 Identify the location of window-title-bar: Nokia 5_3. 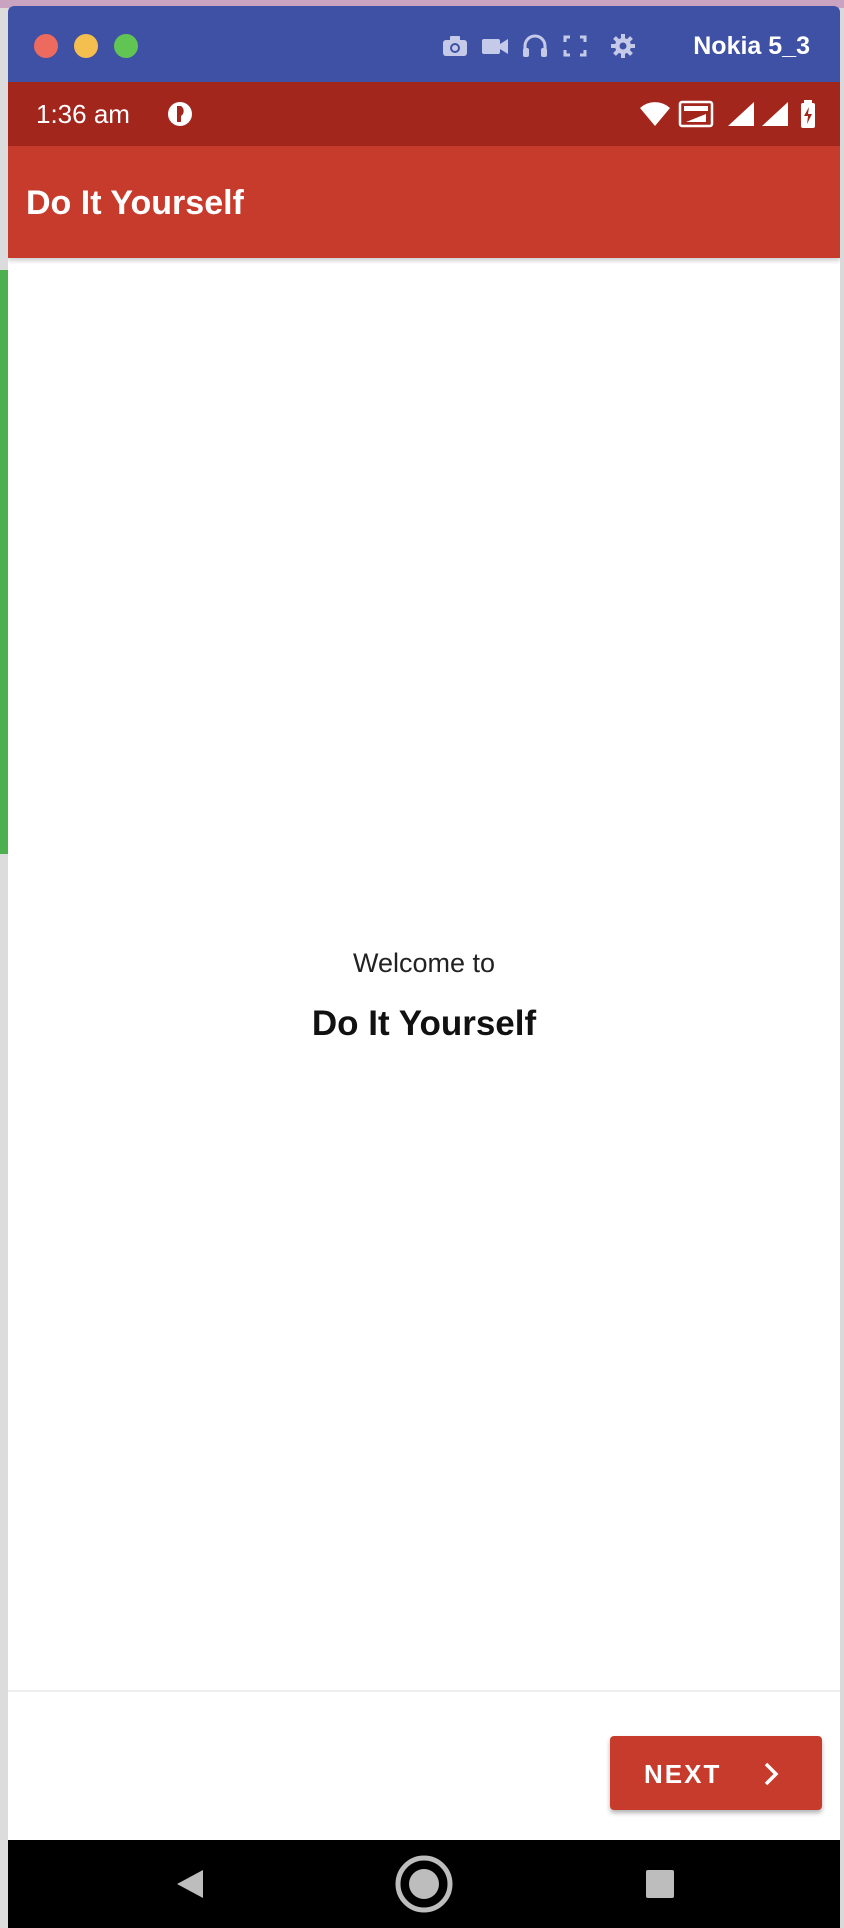
(424, 44).